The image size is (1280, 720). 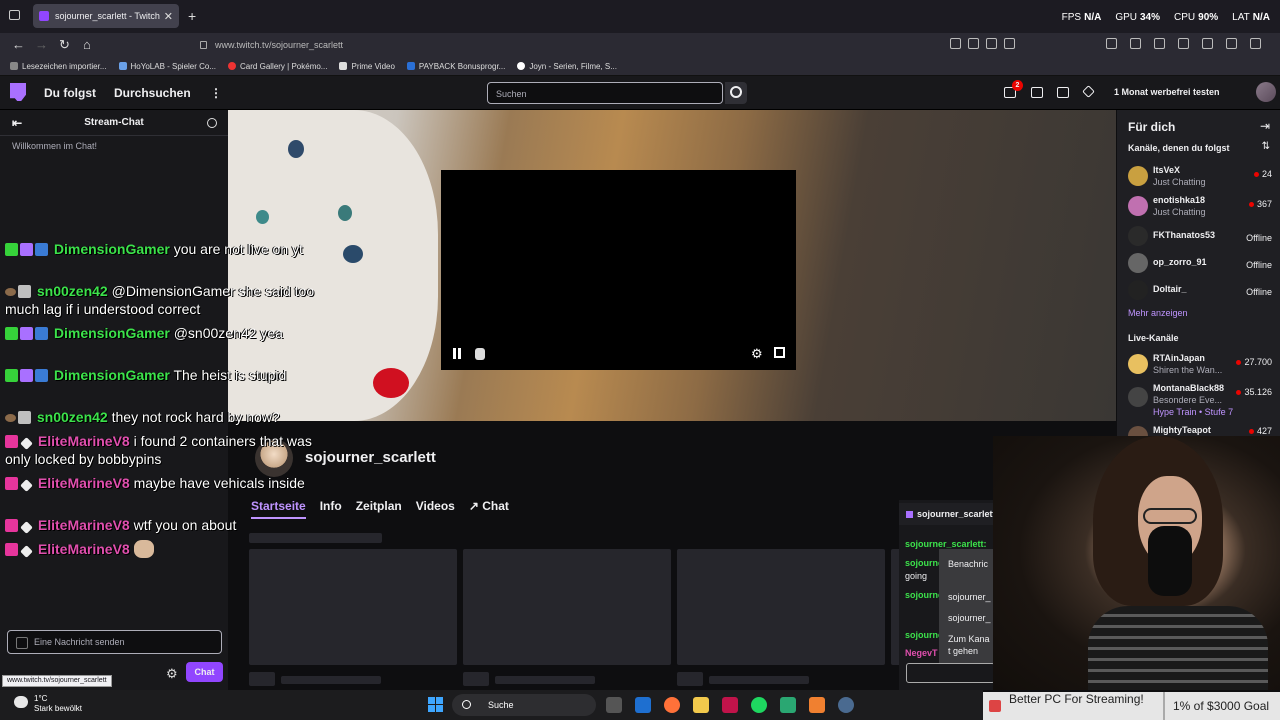 I want to click on bookmark-icon, so click(x=14, y=66).